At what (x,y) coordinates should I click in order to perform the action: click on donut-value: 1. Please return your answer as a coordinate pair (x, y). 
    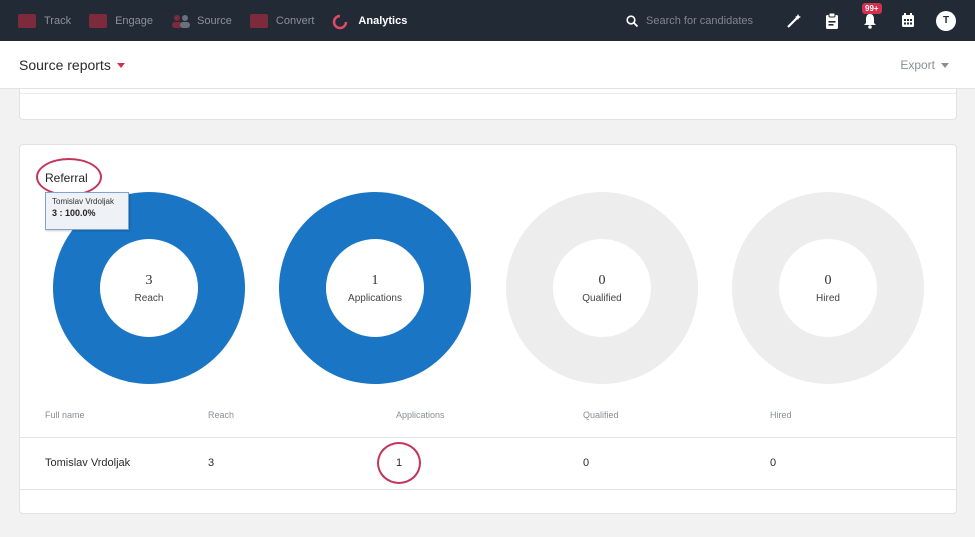
    Looking at the image, I should click on (375, 280).